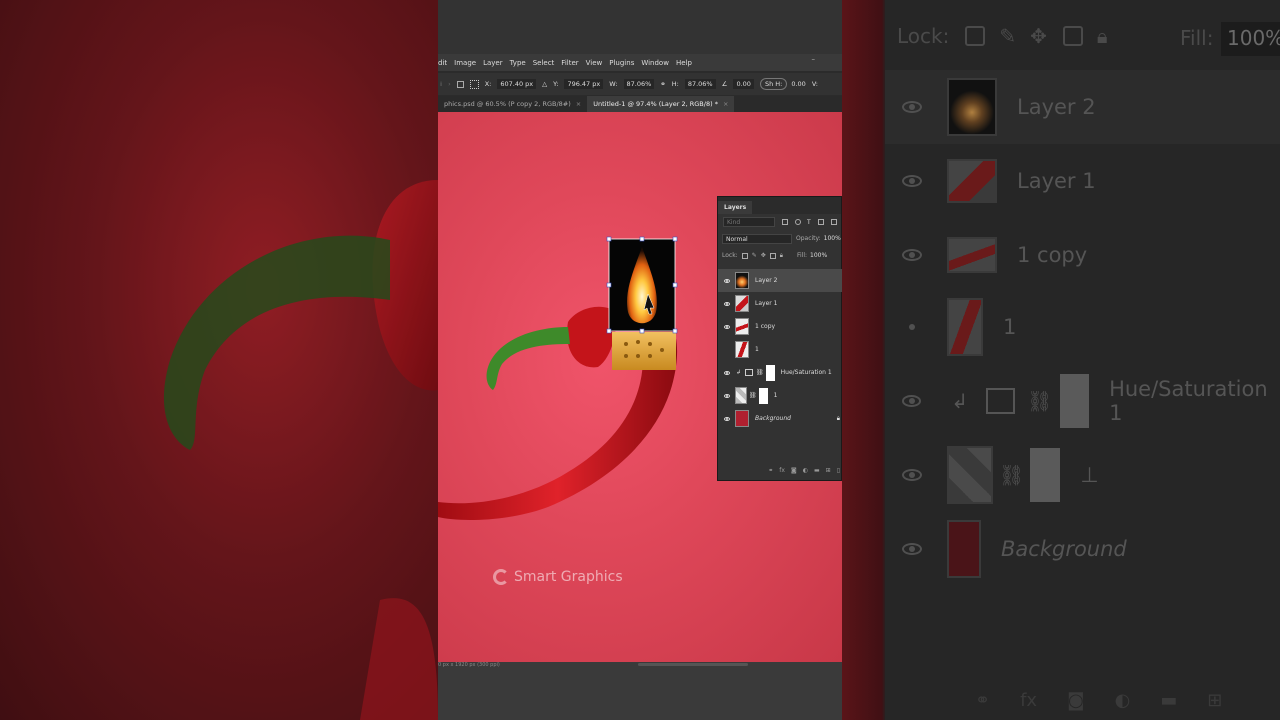 The width and height of the screenshot is (1280, 720). What do you see at coordinates (785, 222) in the screenshot?
I see `pixel-filter-icon` at bounding box center [785, 222].